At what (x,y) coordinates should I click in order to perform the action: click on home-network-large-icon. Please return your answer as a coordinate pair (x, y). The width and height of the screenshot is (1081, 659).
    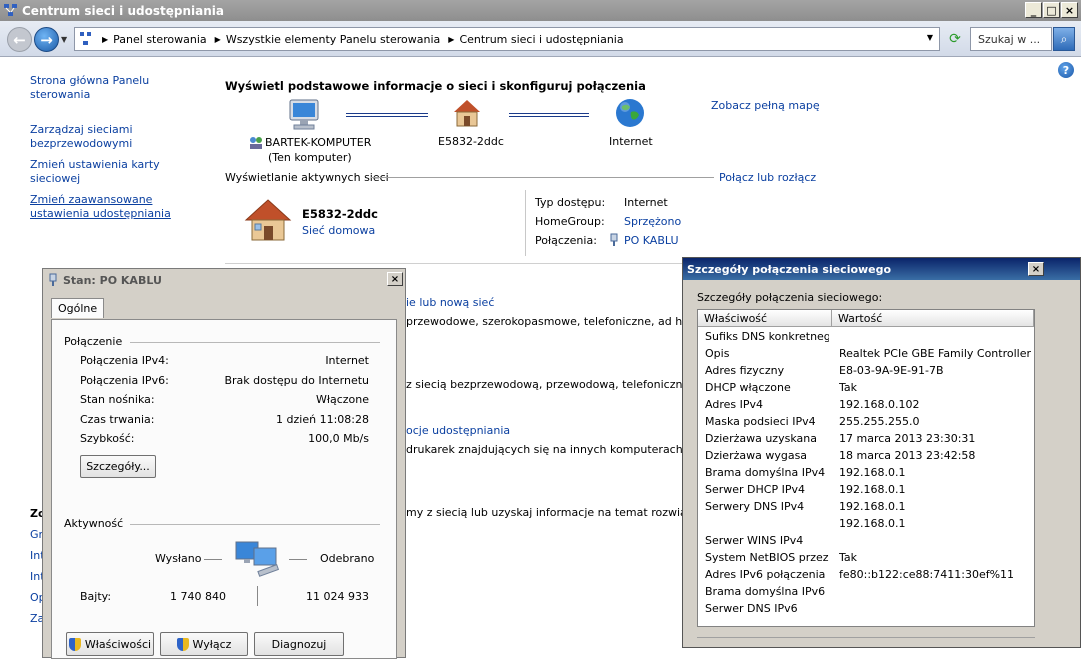
    Looking at the image, I should click on (268, 220).